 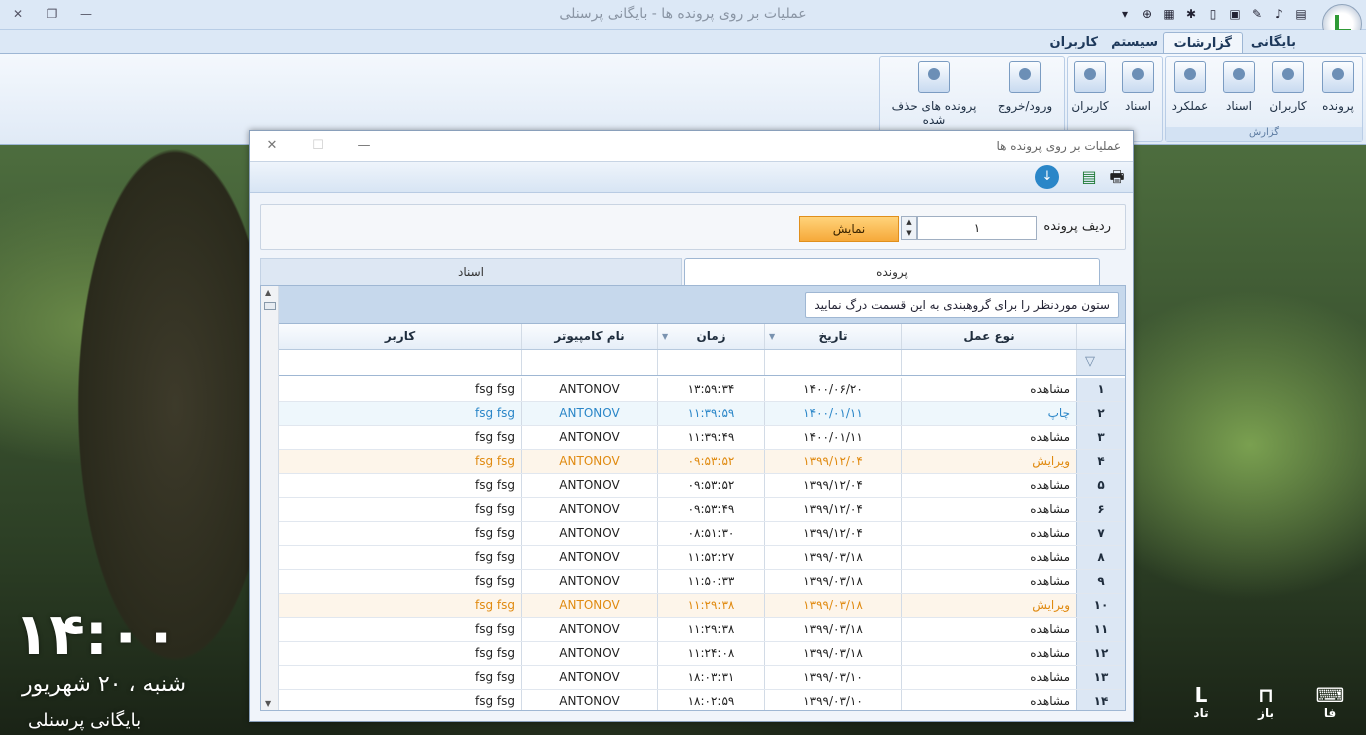 I want to click on restore-window-button: ❐, so click(x=52, y=14).